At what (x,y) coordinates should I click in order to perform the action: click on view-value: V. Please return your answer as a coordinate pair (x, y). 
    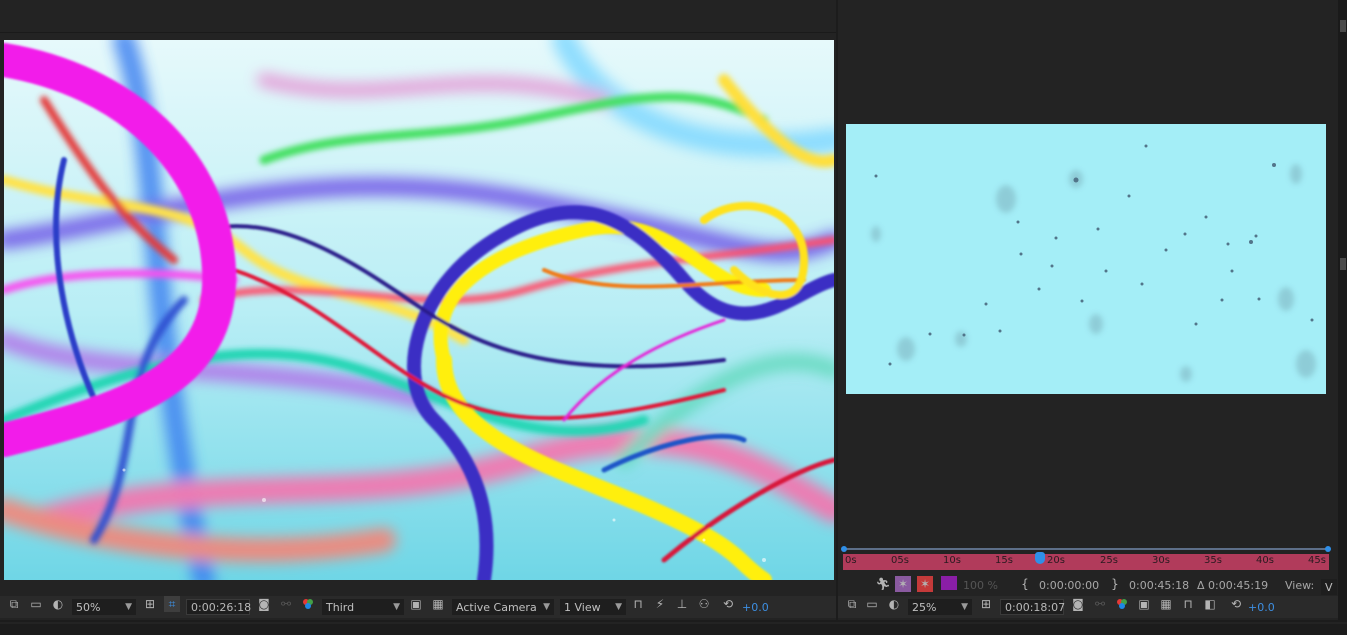
    Looking at the image, I should click on (1329, 587).